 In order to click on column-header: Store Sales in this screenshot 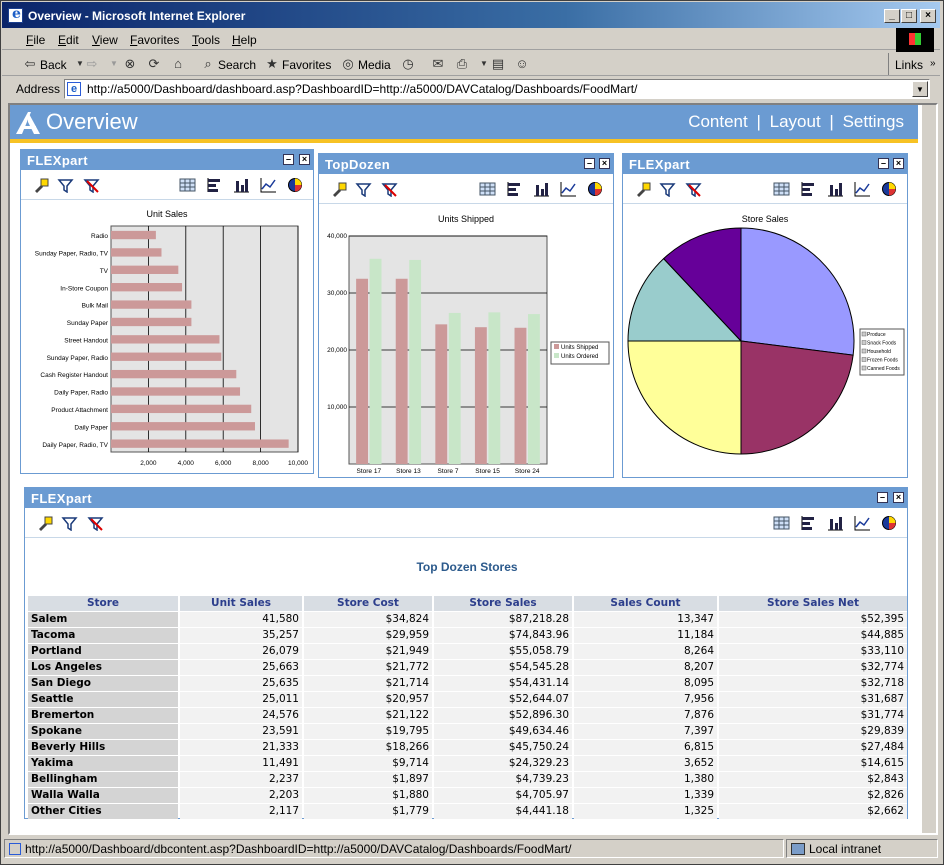, I will do `click(503, 603)`.